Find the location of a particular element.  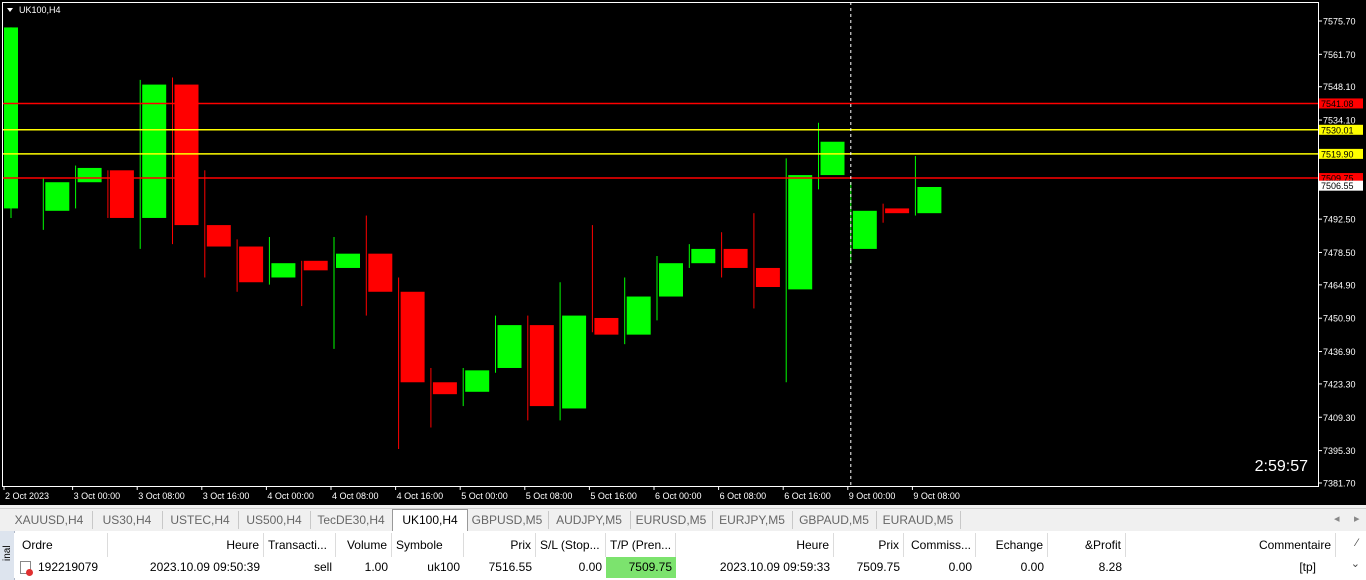

tab-euraud-m5: EURAUD,M5 is located at coordinates (918, 520).